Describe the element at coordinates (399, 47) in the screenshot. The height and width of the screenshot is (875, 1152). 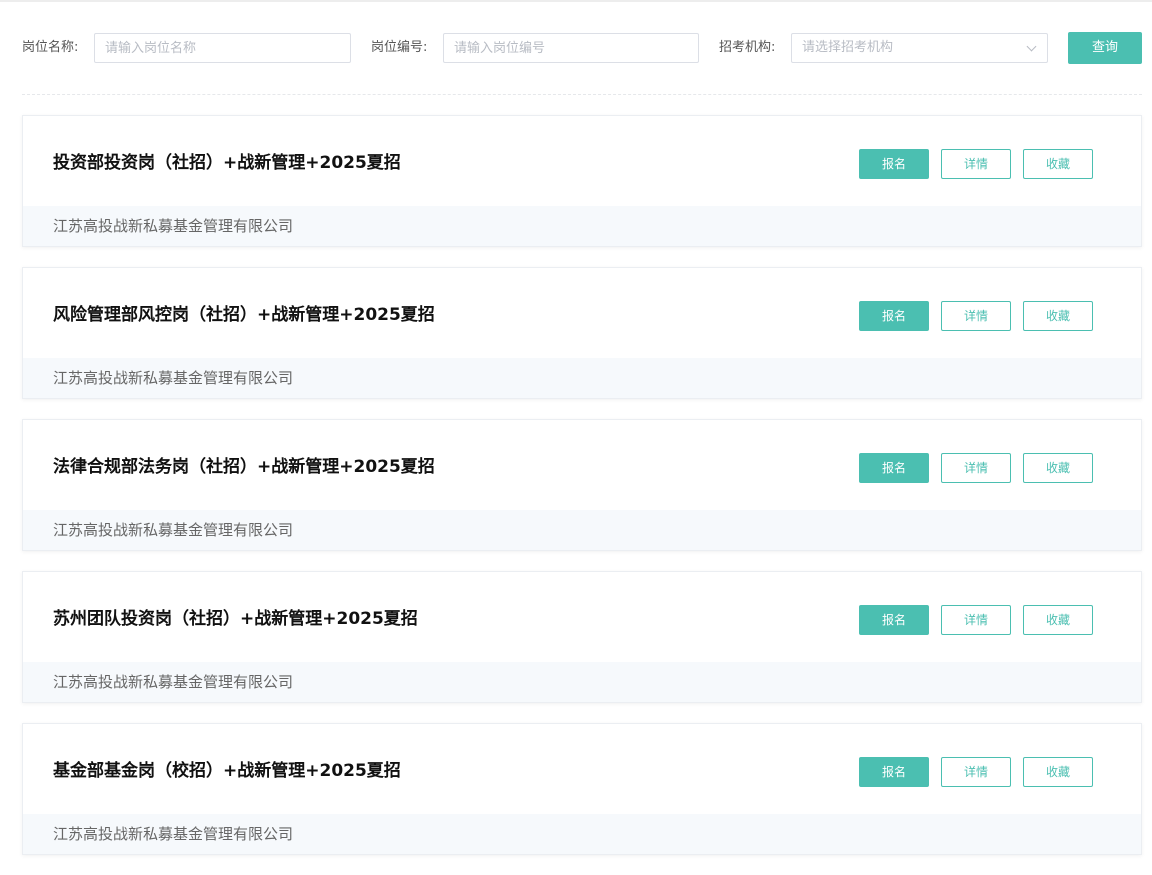
I see `position-code-label: 岗位编号:` at that location.